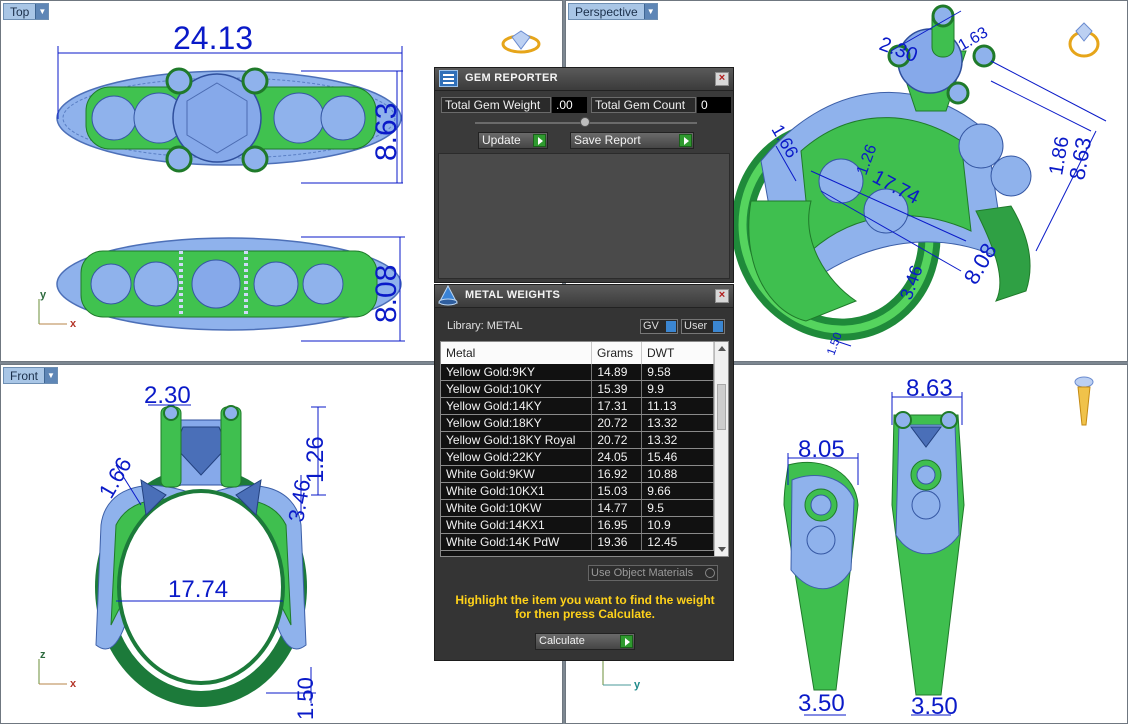  I want to click on metal-table-cell-grams: 14.89, so click(617, 372).